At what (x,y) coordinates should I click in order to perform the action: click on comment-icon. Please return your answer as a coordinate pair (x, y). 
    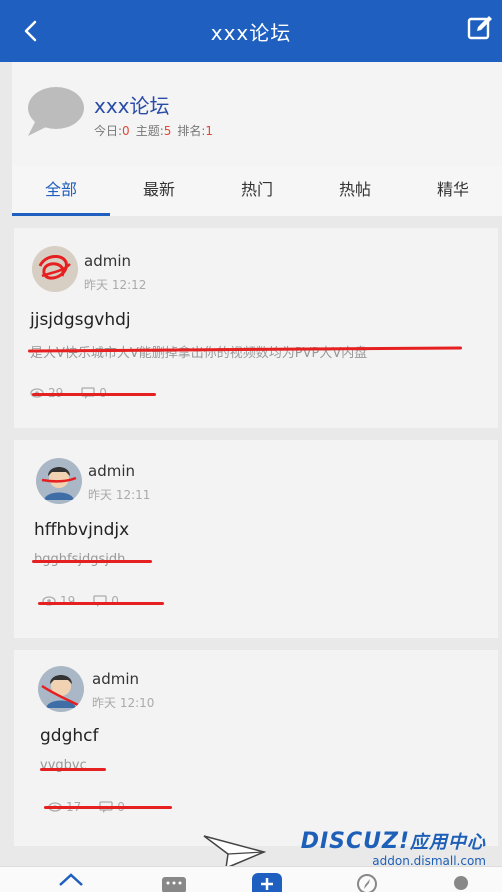
    Looking at the image, I should click on (100, 601).